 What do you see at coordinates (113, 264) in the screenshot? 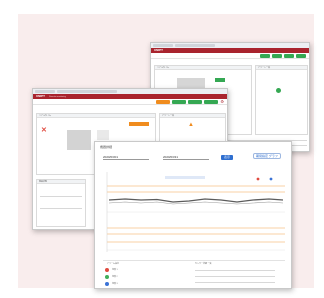
I see `table-header-left: アラーム設定` at bounding box center [113, 264].